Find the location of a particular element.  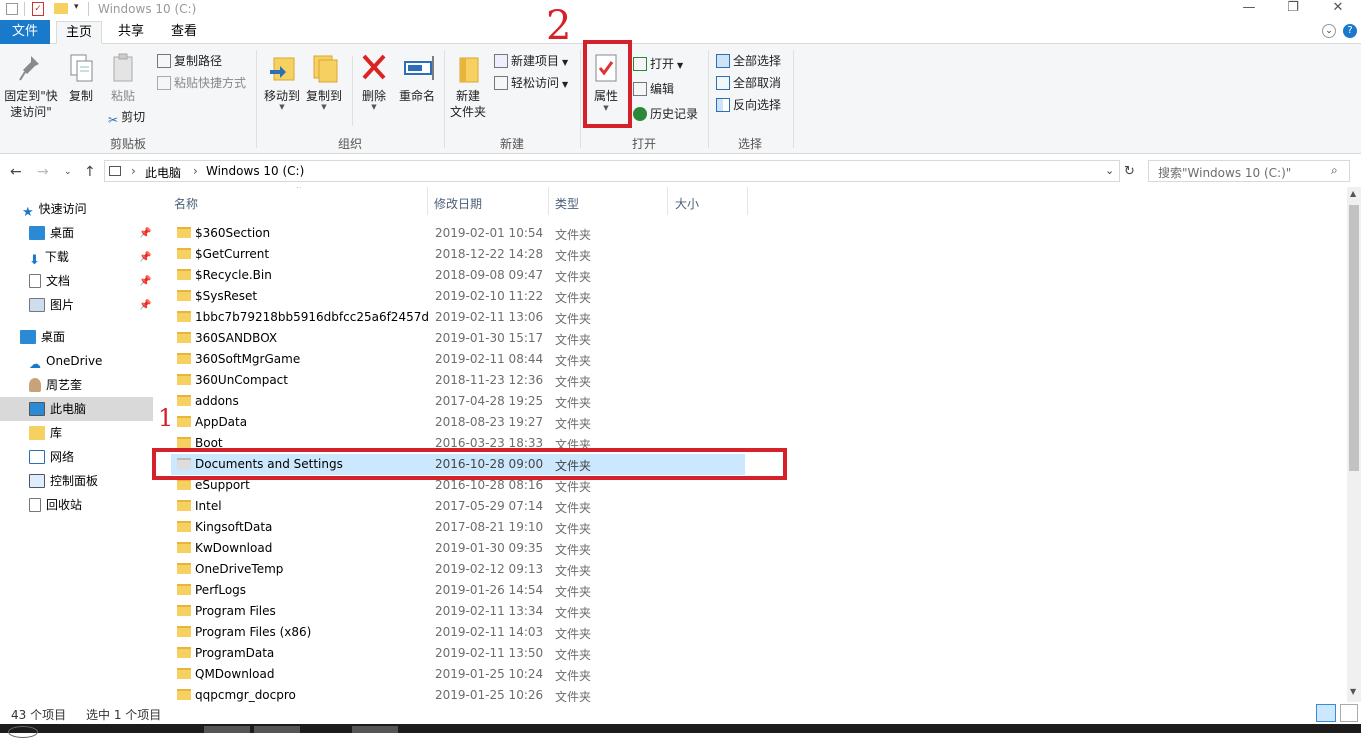

tab-view: 查看 is located at coordinates (184, 32).